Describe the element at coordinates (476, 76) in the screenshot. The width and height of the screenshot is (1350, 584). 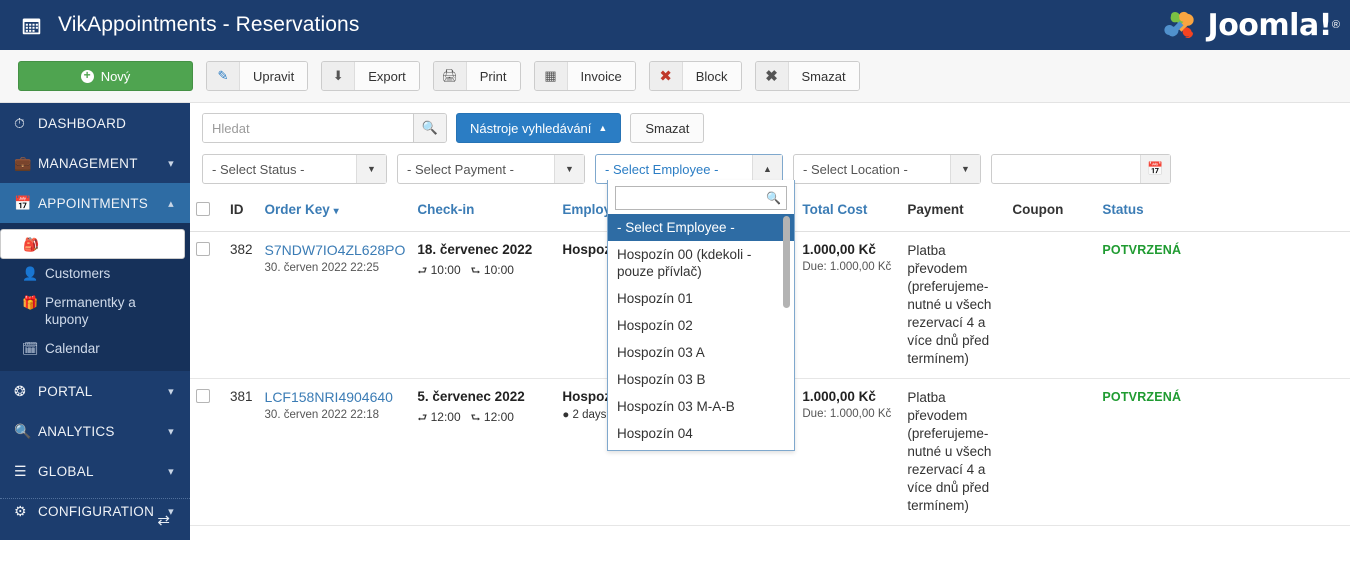
I see `print-button: 🖨 Print` at that location.